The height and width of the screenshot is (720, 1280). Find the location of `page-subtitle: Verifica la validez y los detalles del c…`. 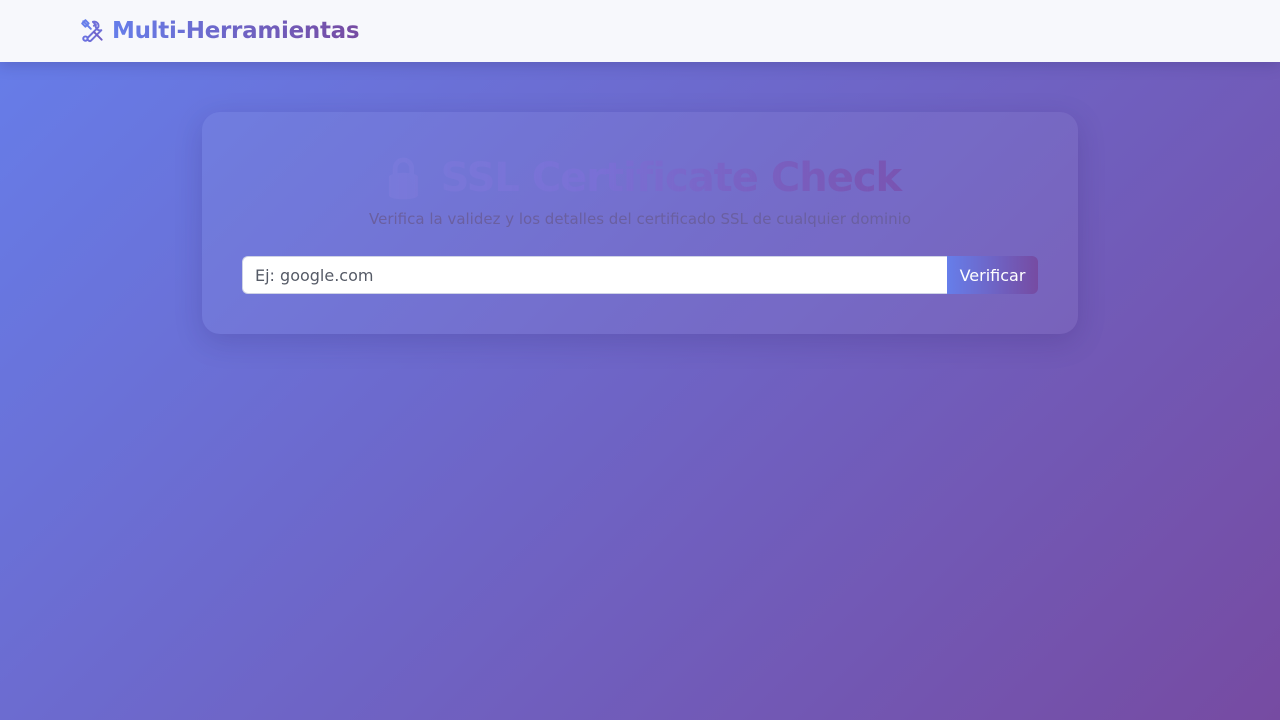

page-subtitle: Verifica la validez y los detalles del c… is located at coordinates (640, 219).